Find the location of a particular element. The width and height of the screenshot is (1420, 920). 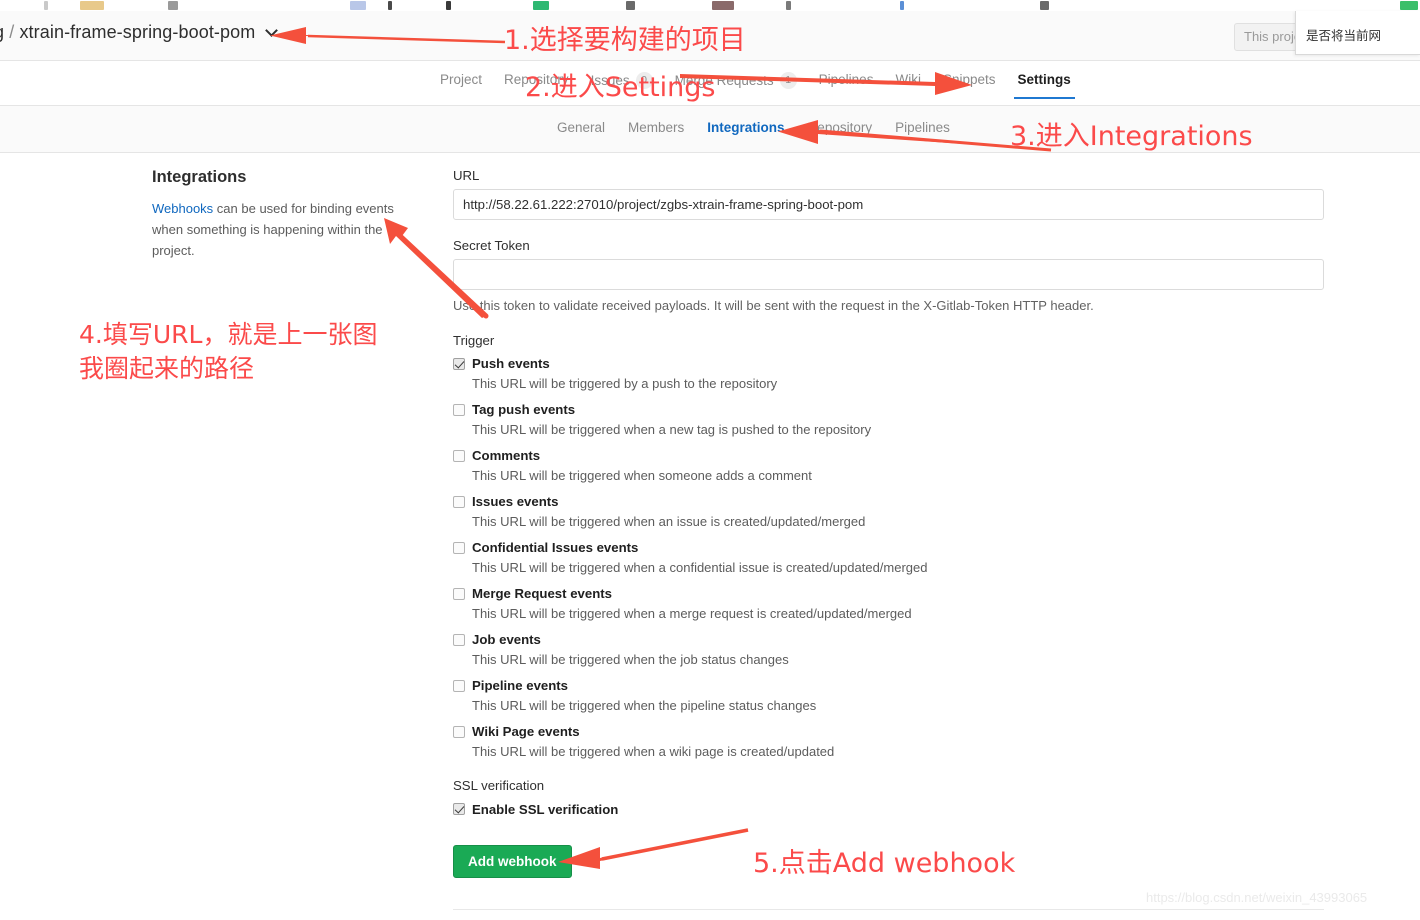

trigger-label: Job events is located at coordinates (506, 639).